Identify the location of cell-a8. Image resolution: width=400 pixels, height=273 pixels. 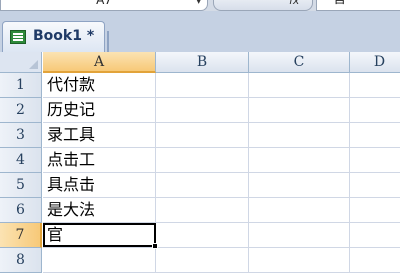
(99, 260).